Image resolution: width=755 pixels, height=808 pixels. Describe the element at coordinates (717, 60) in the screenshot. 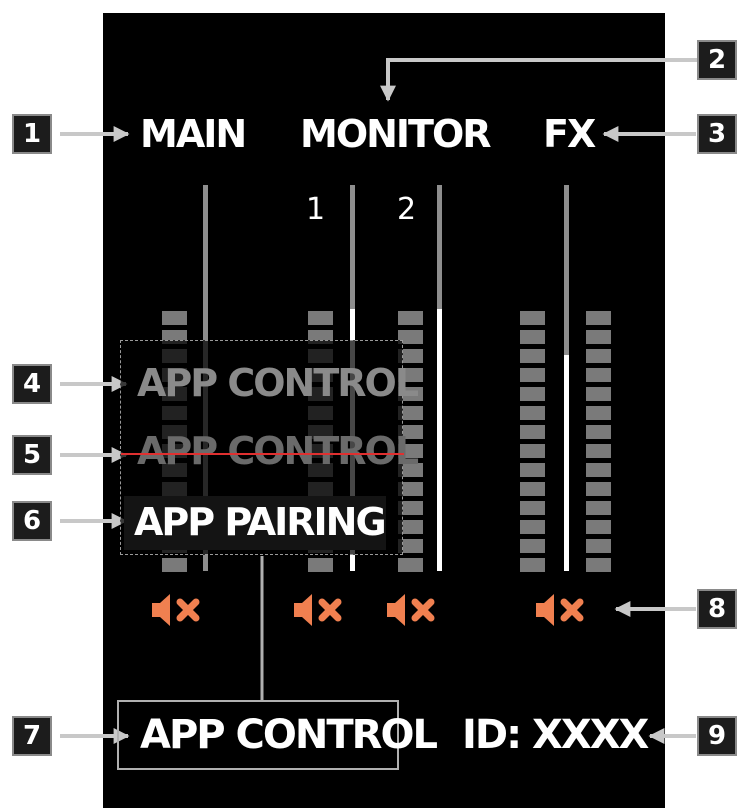

I see `callout-badge-2: 2` at that location.